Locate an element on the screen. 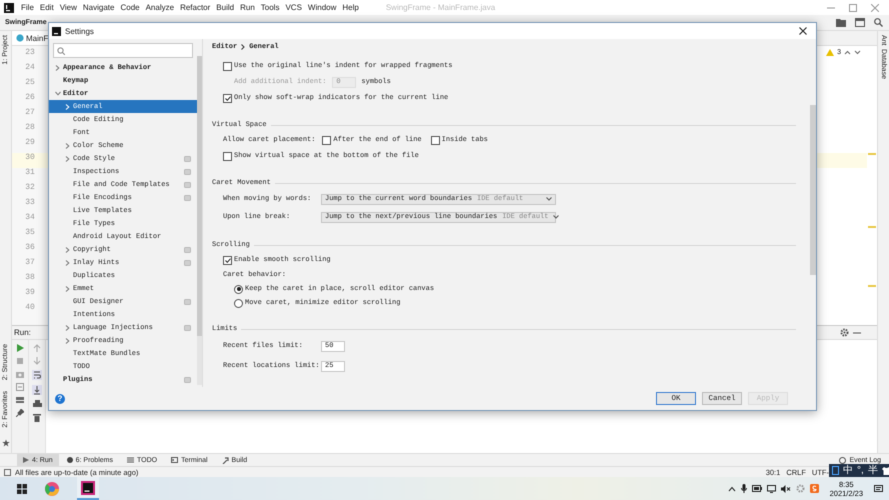 The image size is (889, 500). menu-item: Tools is located at coordinates (270, 7).